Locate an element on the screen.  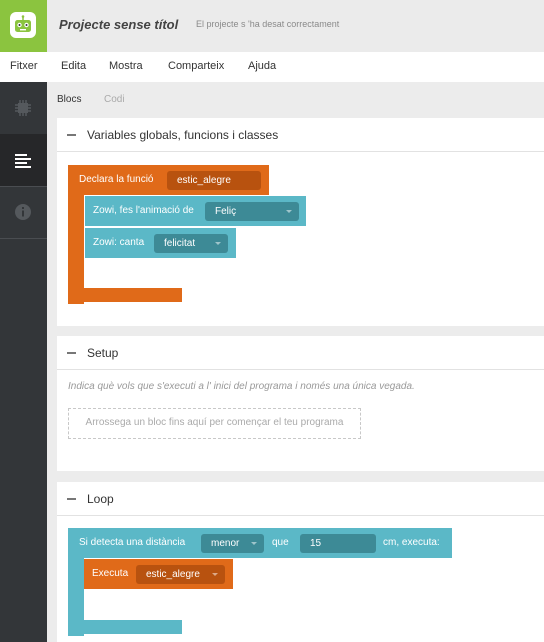
execute-function-value: estic_alegre is located at coordinates (173, 574).